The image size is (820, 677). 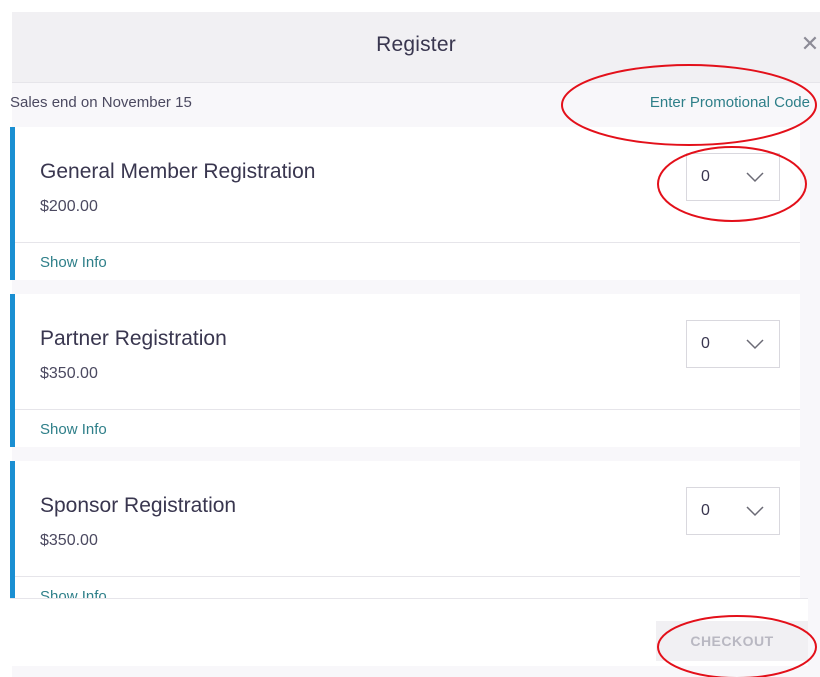 I want to click on checkout-button: CHECKOUT, so click(x=732, y=641).